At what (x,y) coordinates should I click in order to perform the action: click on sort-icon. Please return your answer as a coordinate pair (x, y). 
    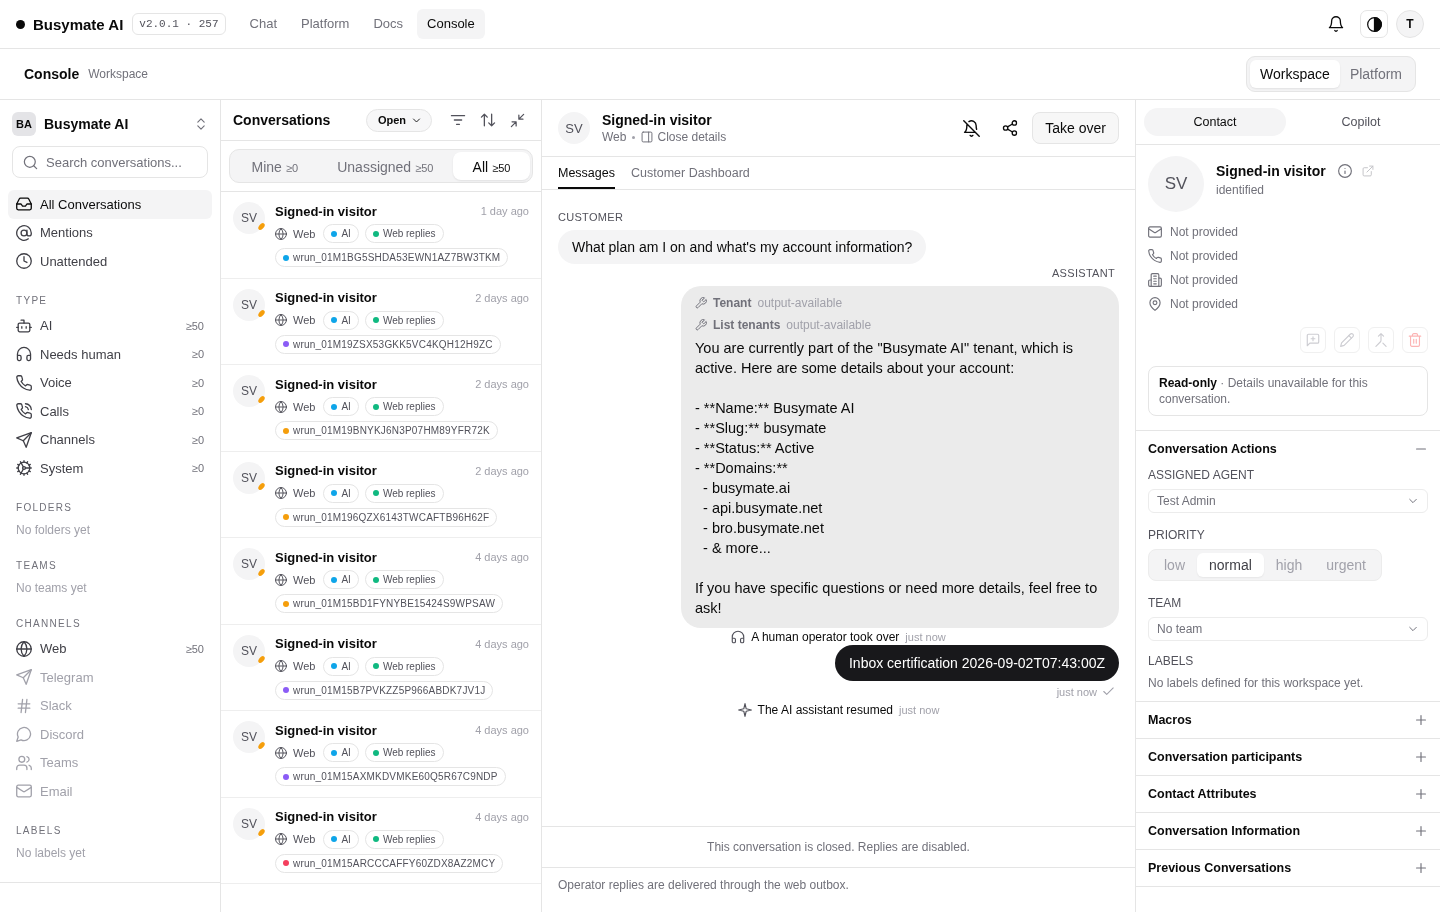
    Looking at the image, I should click on (488, 120).